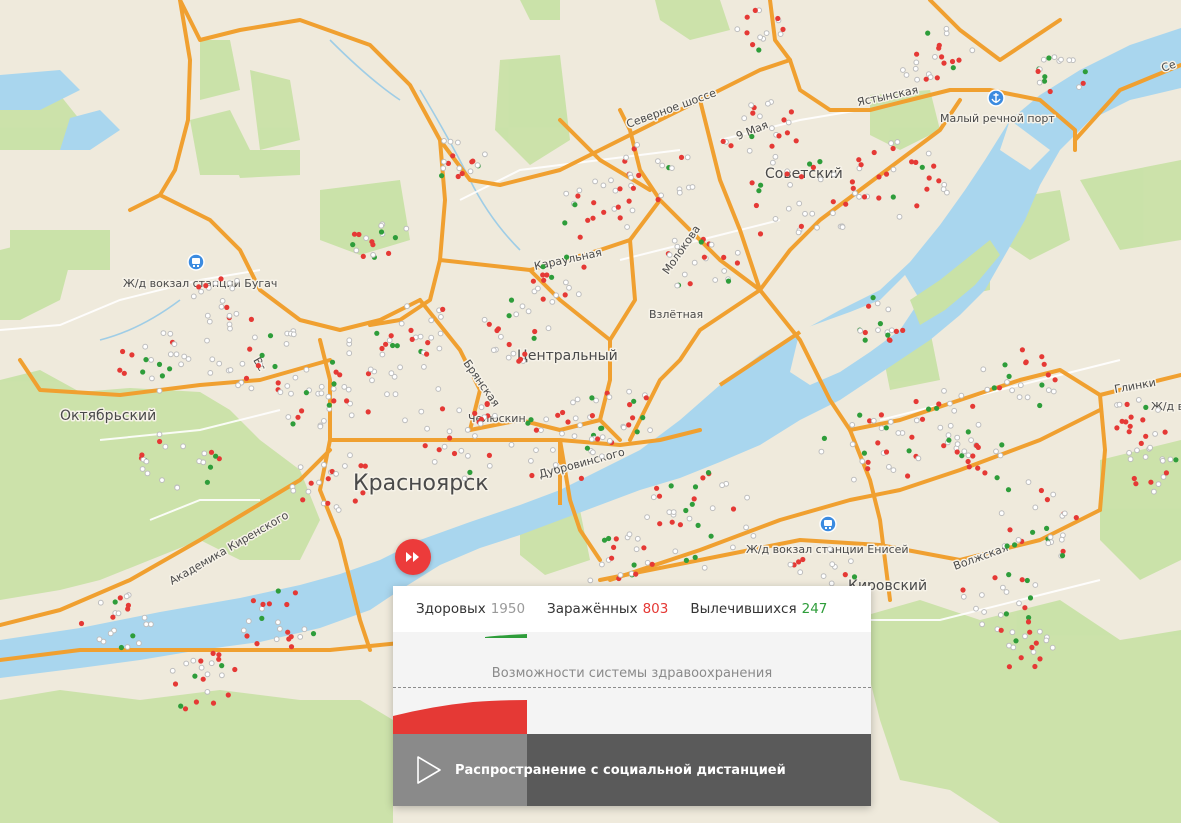 The image size is (1181, 823). I want to click on fast-forward-button, so click(413, 557).